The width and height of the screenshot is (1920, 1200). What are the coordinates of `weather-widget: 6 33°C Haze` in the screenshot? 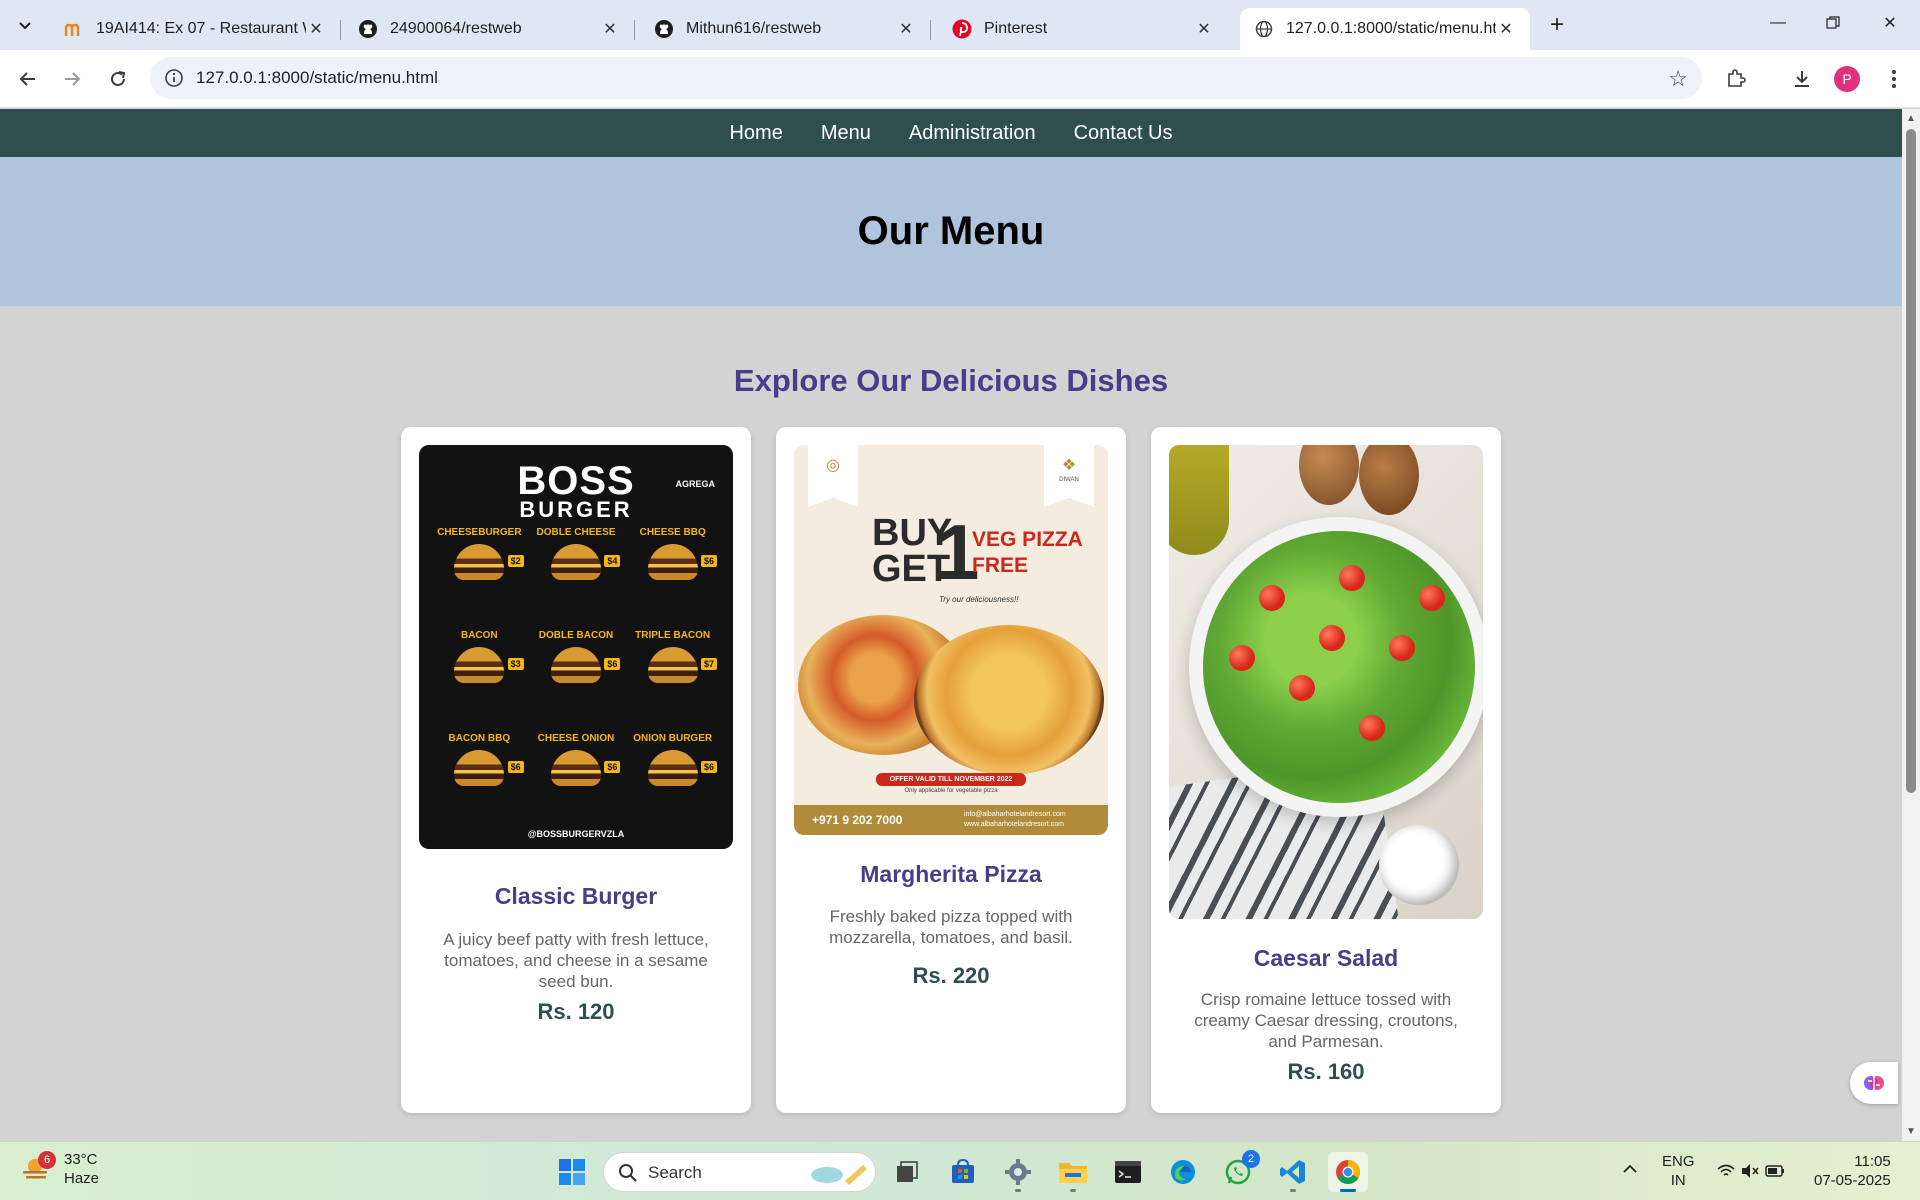 It's located at (59, 1169).